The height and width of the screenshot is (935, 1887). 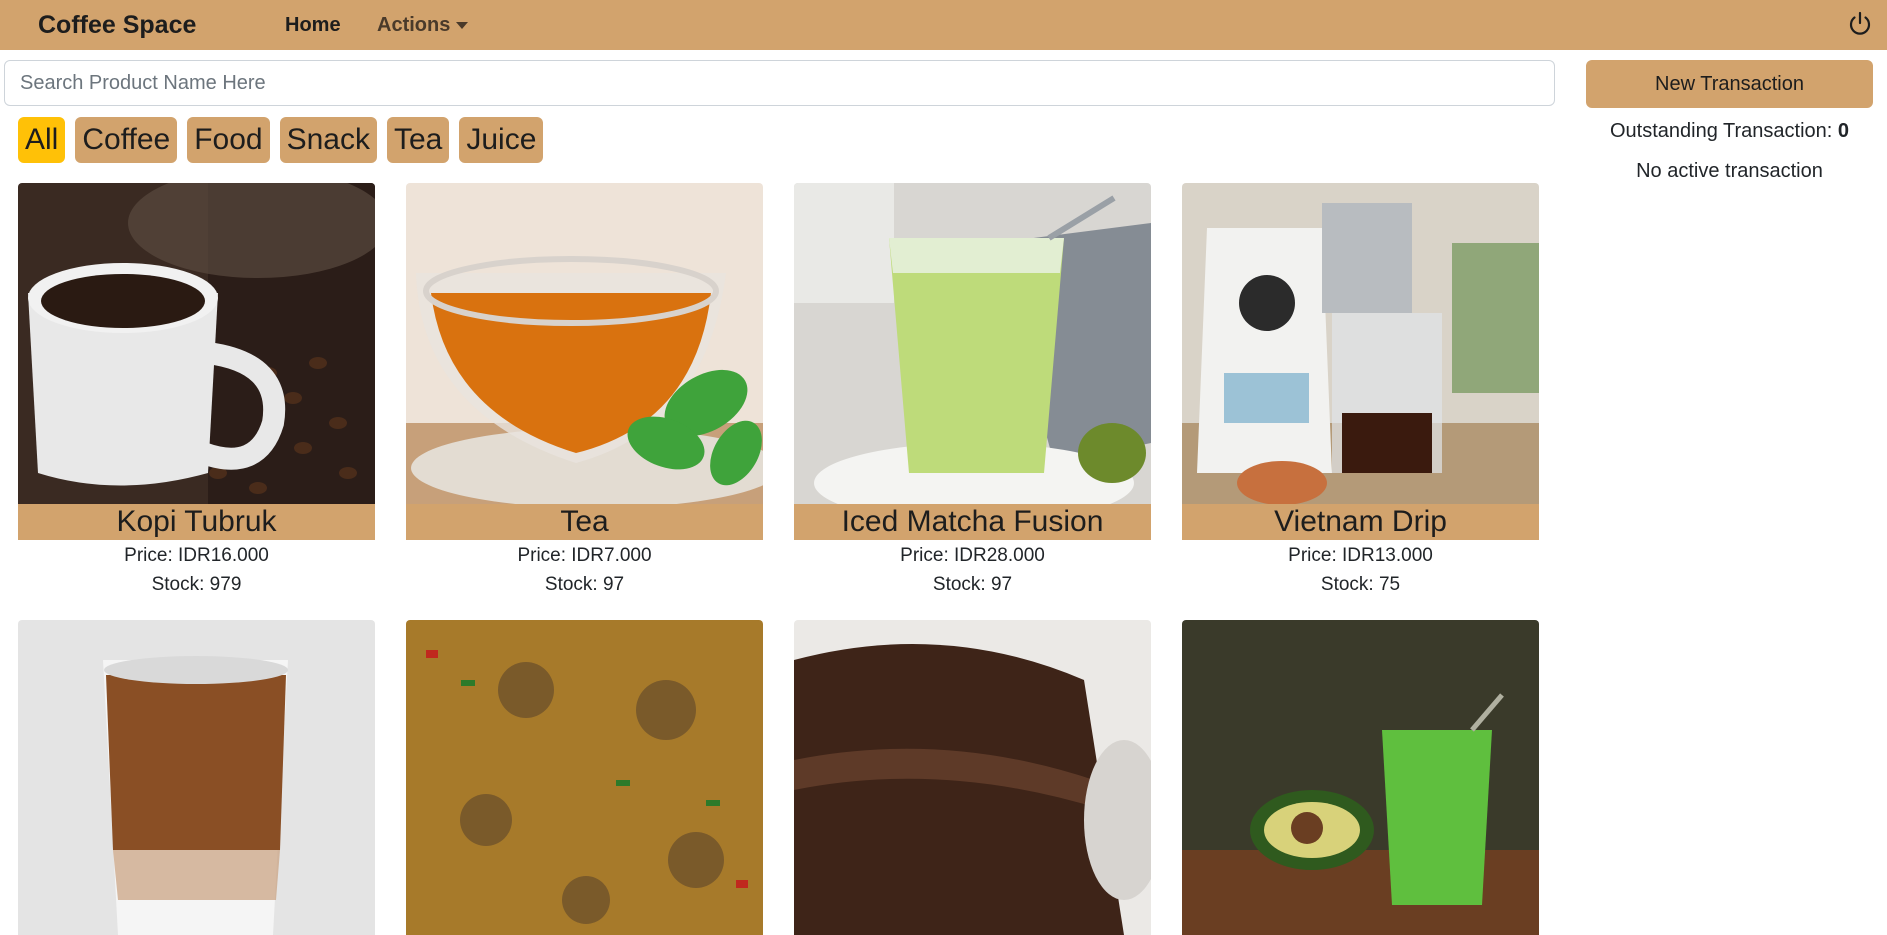 What do you see at coordinates (1729, 84) in the screenshot?
I see `new-transaction-button: New Transaction` at bounding box center [1729, 84].